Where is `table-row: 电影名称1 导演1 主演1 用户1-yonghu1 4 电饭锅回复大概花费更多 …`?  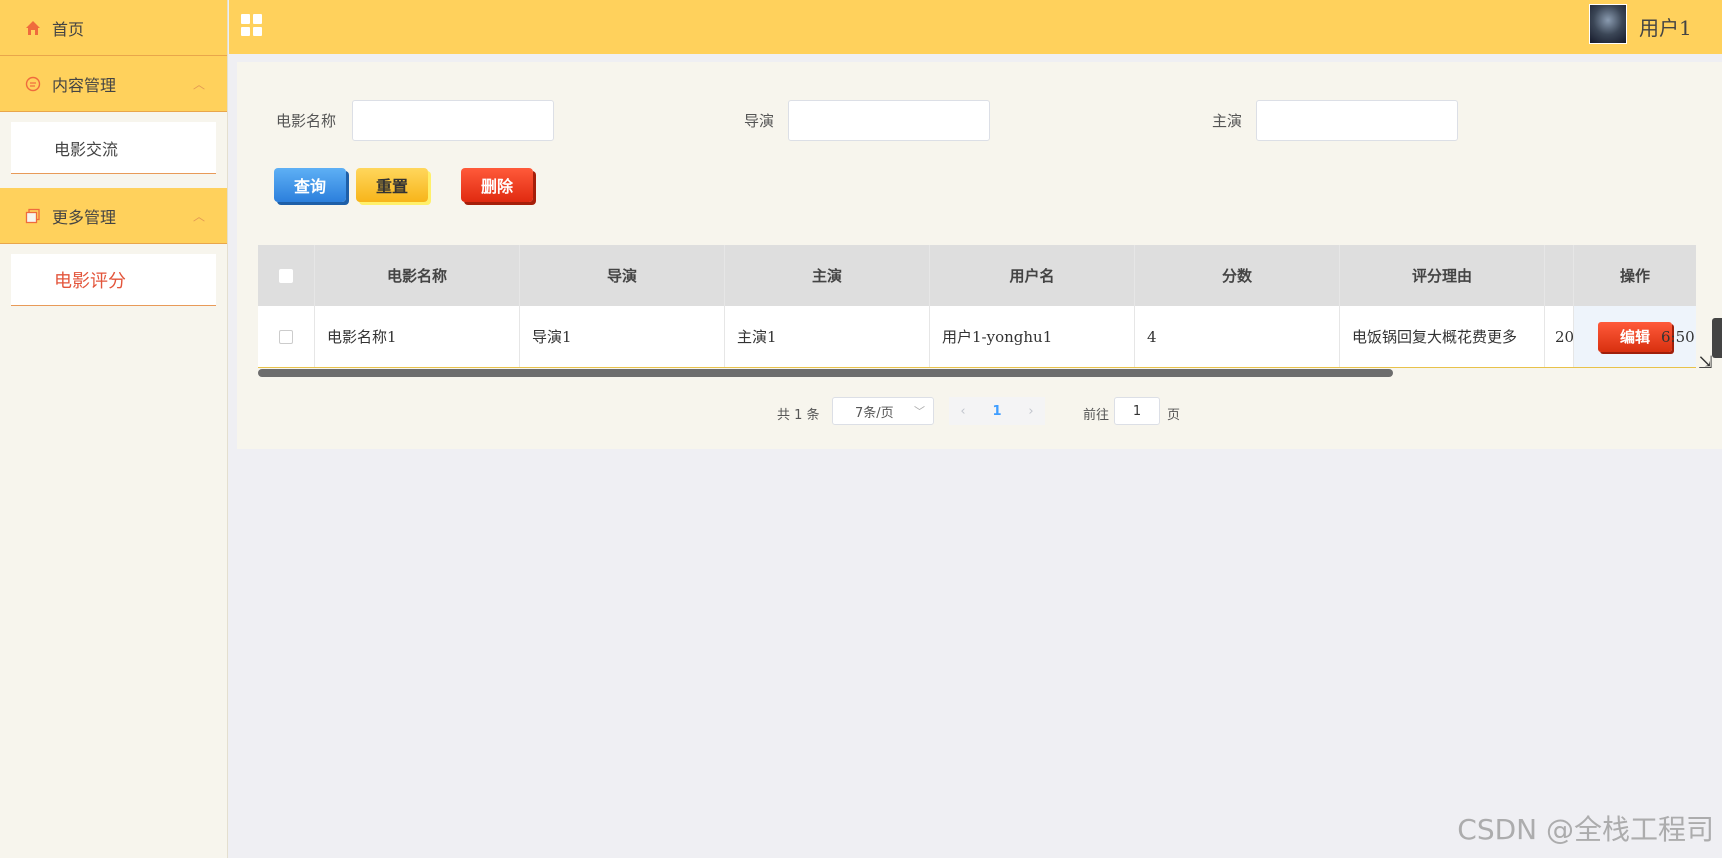 table-row: 电影名称1 导演1 主演1 用户1-yonghu1 4 电饭锅回复大概花费更多 … is located at coordinates (977, 337).